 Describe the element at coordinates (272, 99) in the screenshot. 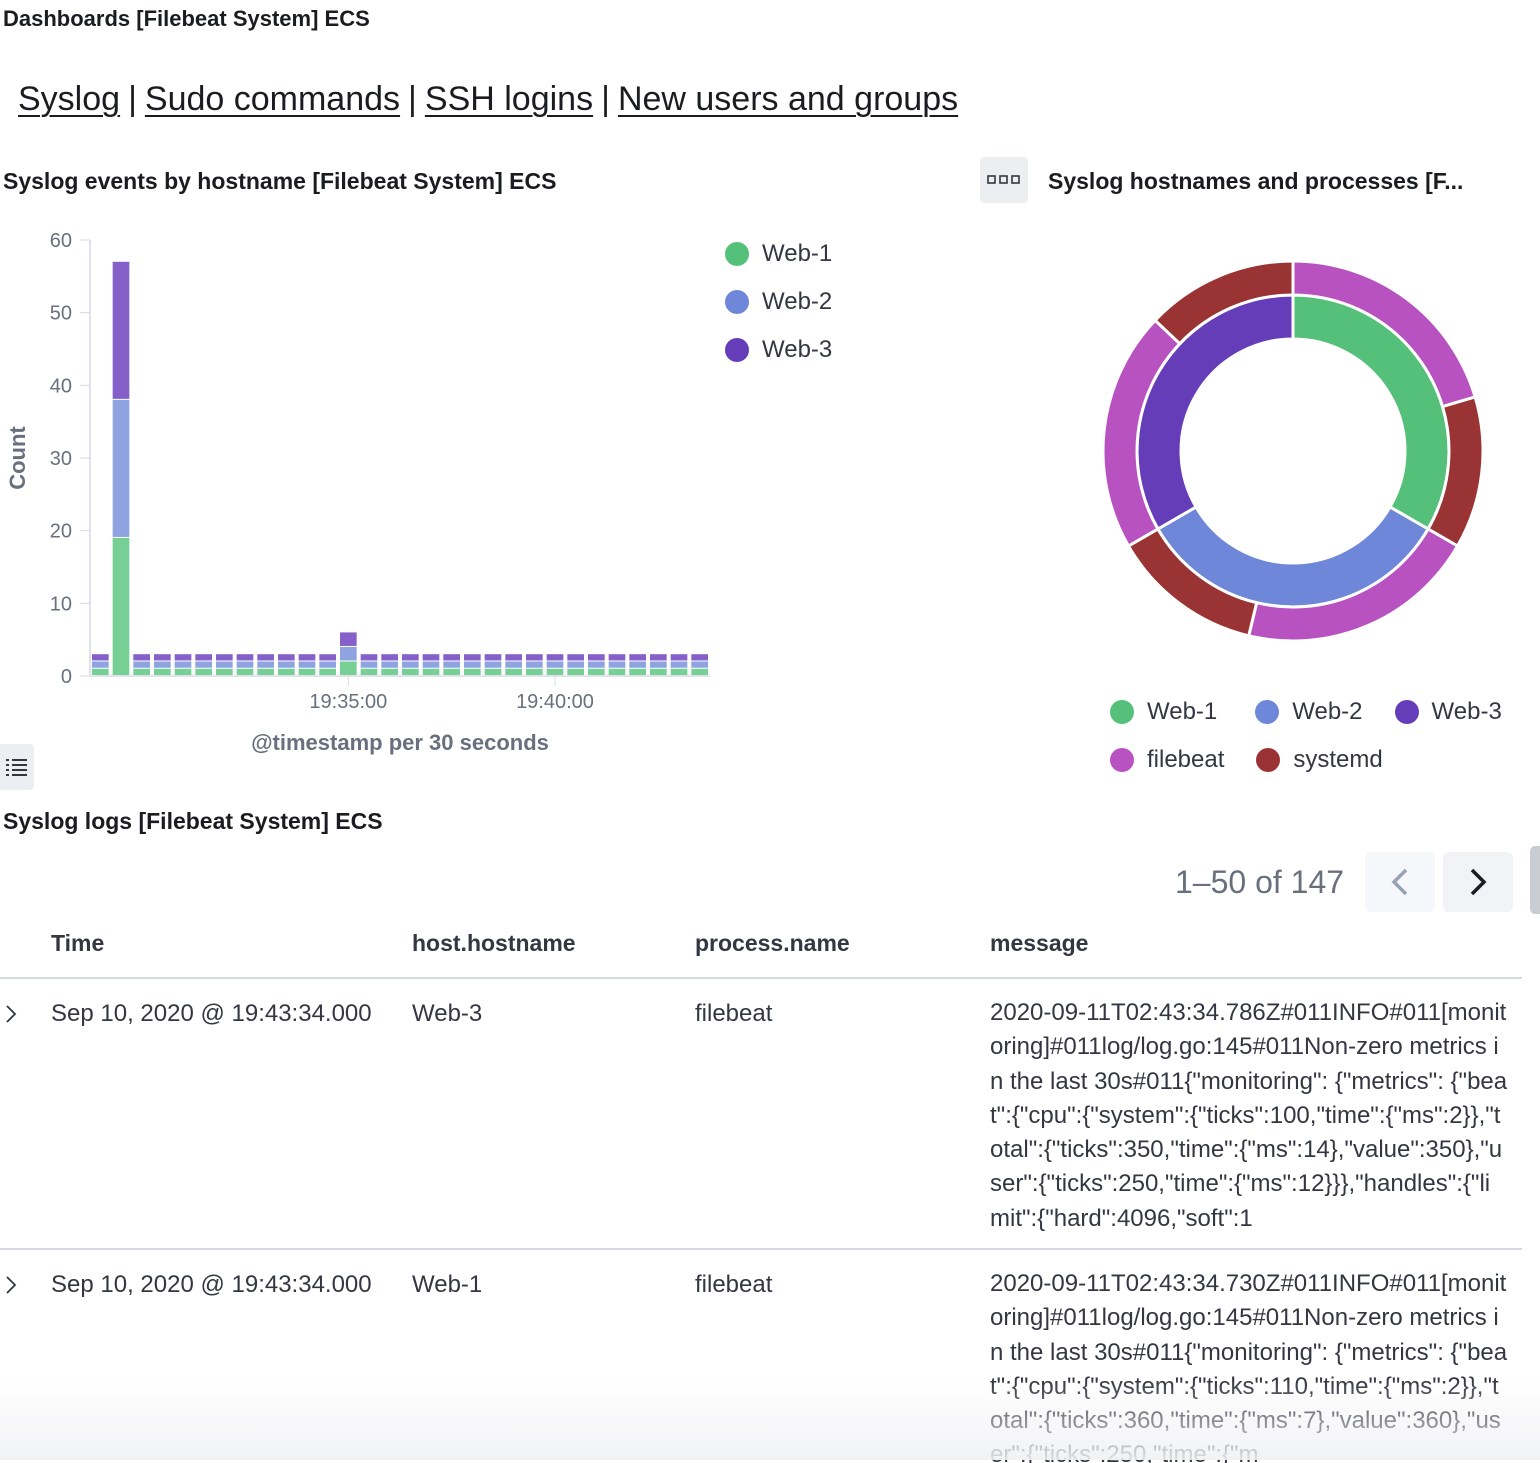

I see `nav-link-sudo-commands: Sudo commands` at that location.